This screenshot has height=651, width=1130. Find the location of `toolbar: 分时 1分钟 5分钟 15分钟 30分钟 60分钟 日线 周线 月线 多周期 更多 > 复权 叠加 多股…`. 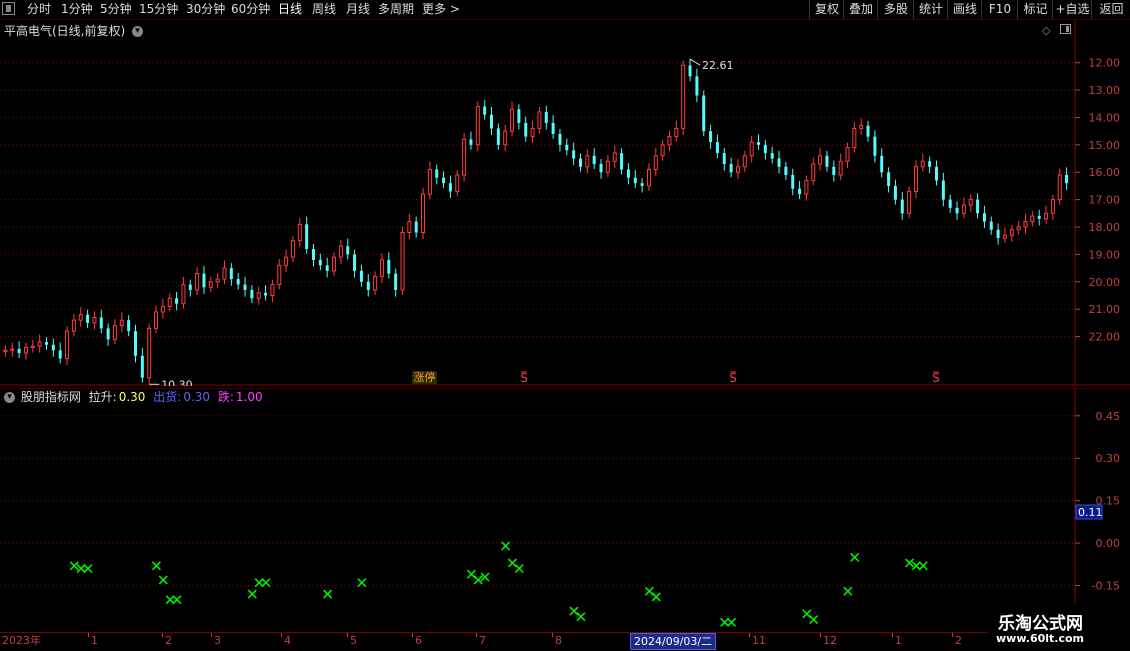

toolbar: 分时 1分钟 5分钟 15分钟 30分钟 60分钟 日线 周线 月线 多周期 更多 > 复权 叠加 多股… is located at coordinates (565, 10).